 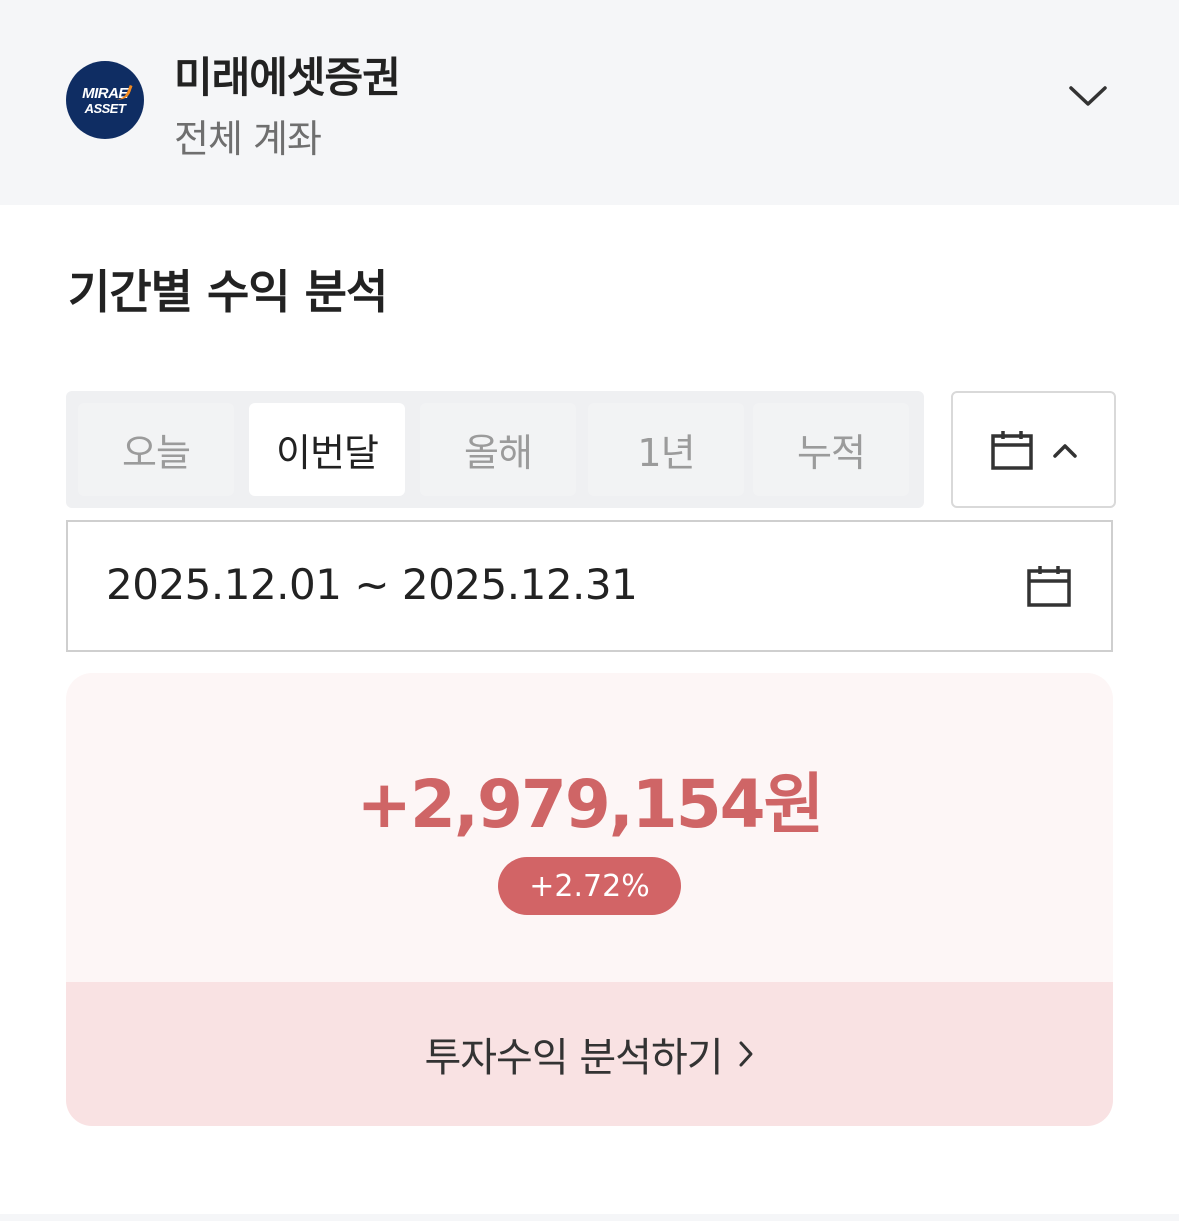 I want to click on profit-amount: +2,979,154원, so click(x=590, y=804).